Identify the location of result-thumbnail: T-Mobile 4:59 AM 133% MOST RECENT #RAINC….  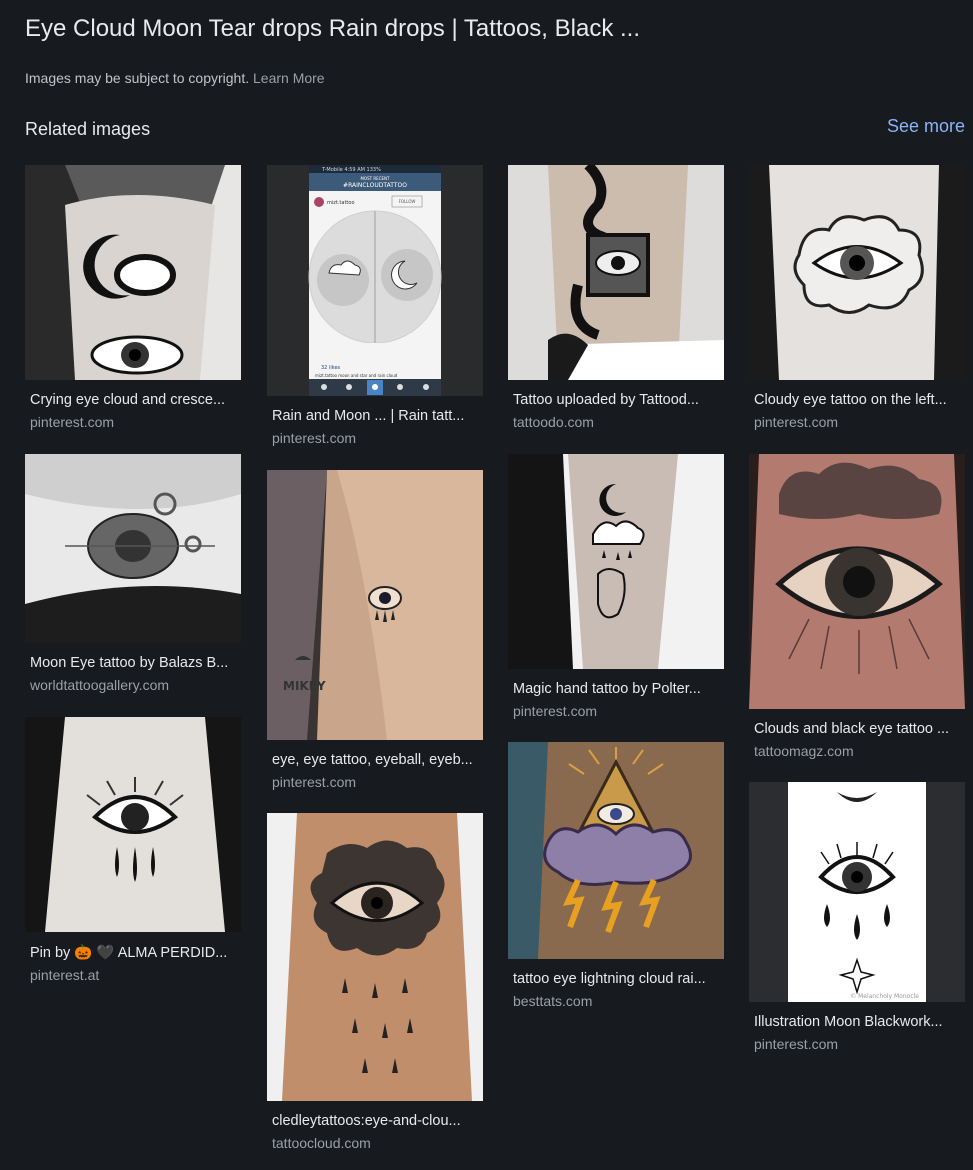
(375, 280).